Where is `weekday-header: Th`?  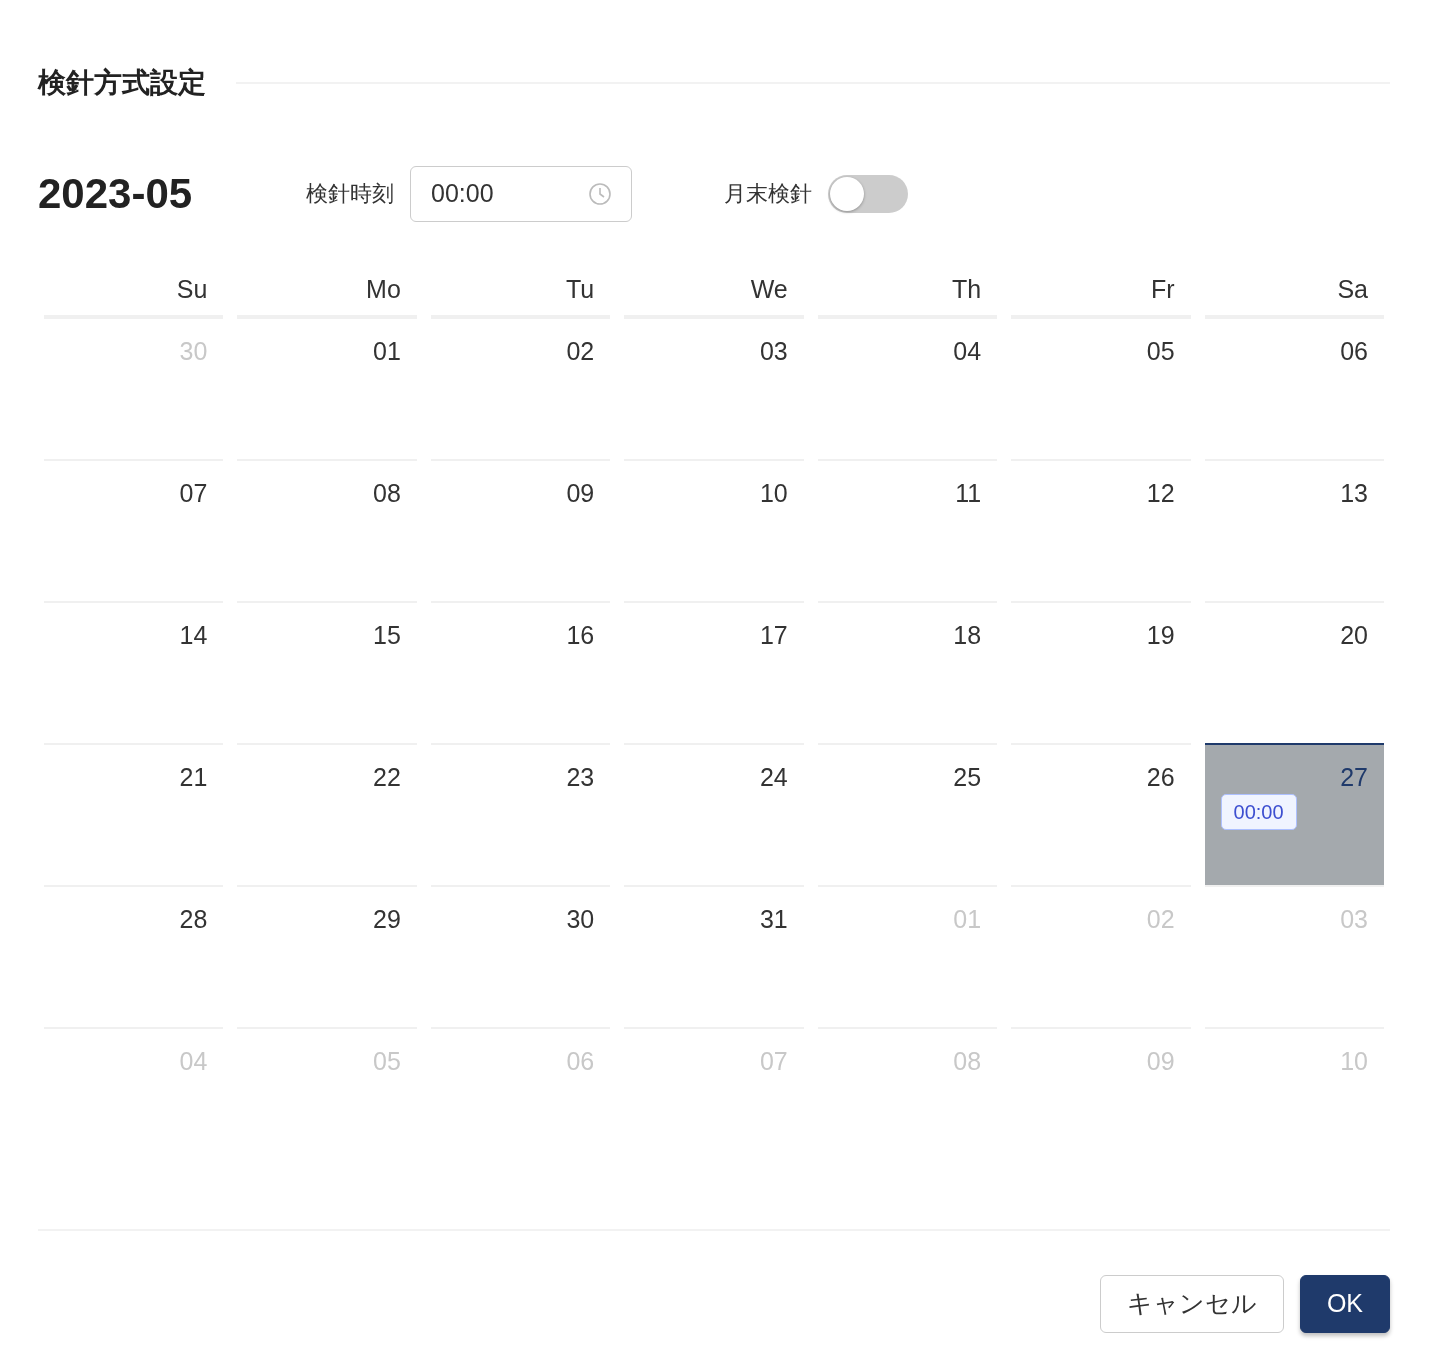
weekday-header: Th is located at coordinates (907, 294).